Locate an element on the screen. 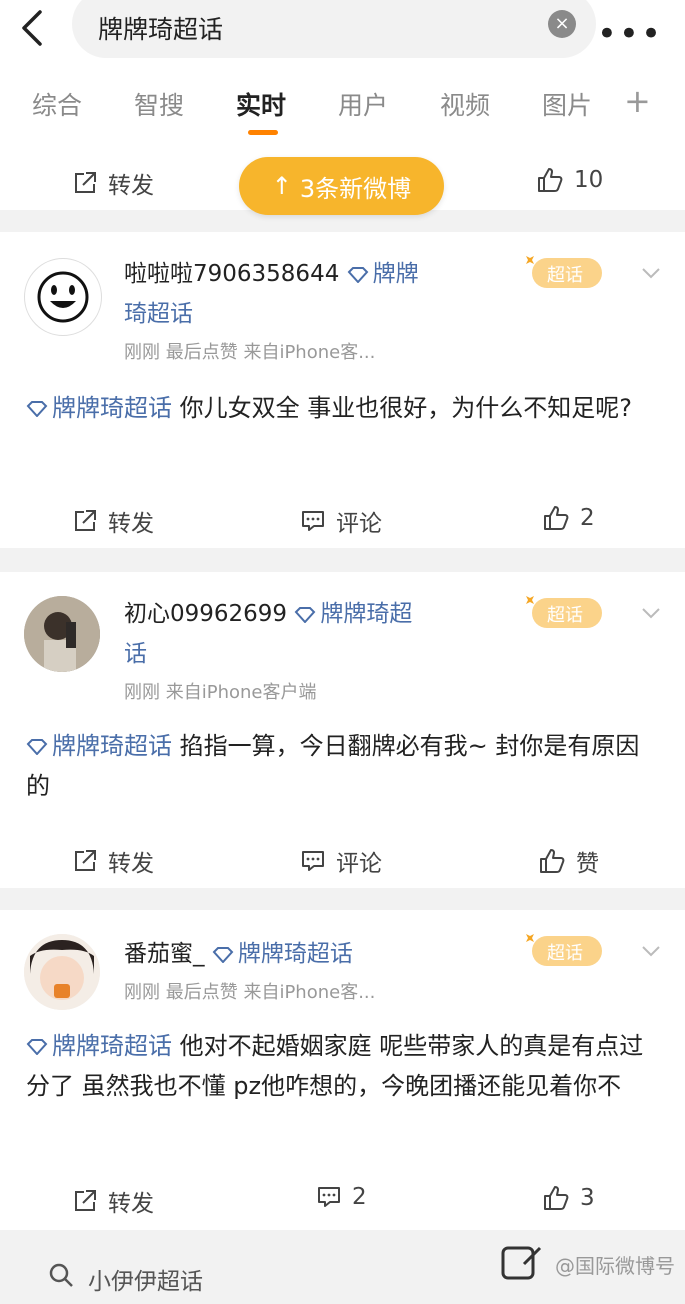 The image size is (685, 1304). like-count: 10 is located at coordinates (589, 180).